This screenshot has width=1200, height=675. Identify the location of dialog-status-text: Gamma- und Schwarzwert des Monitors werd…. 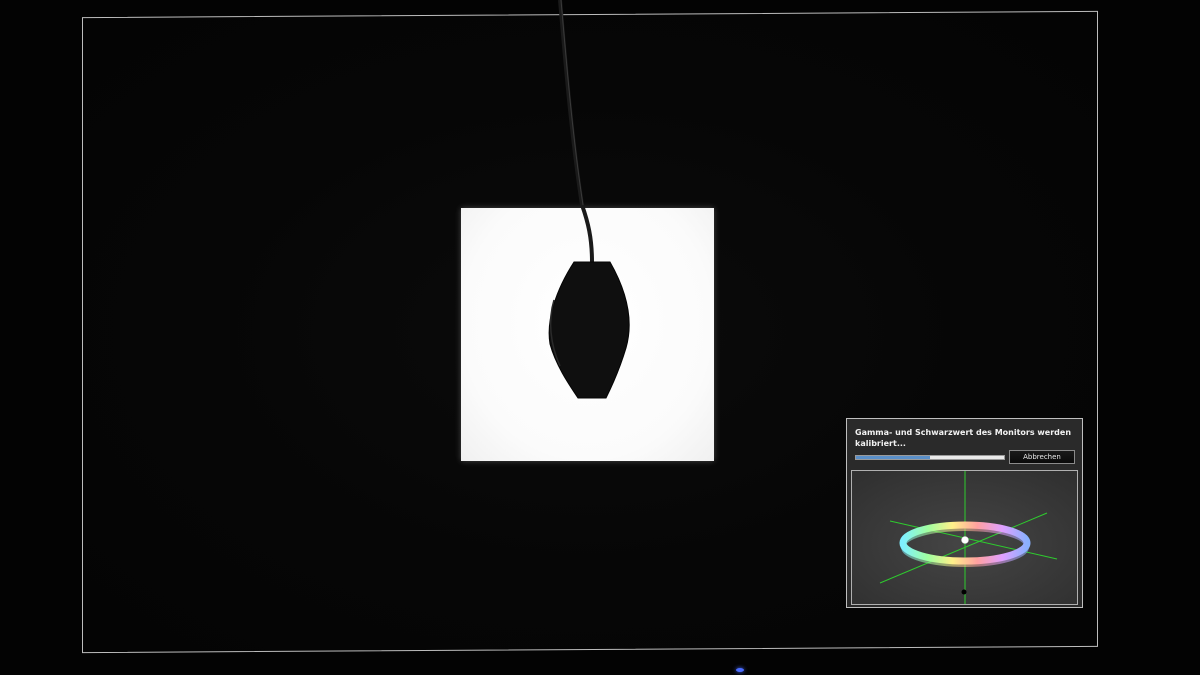
(963, 438).